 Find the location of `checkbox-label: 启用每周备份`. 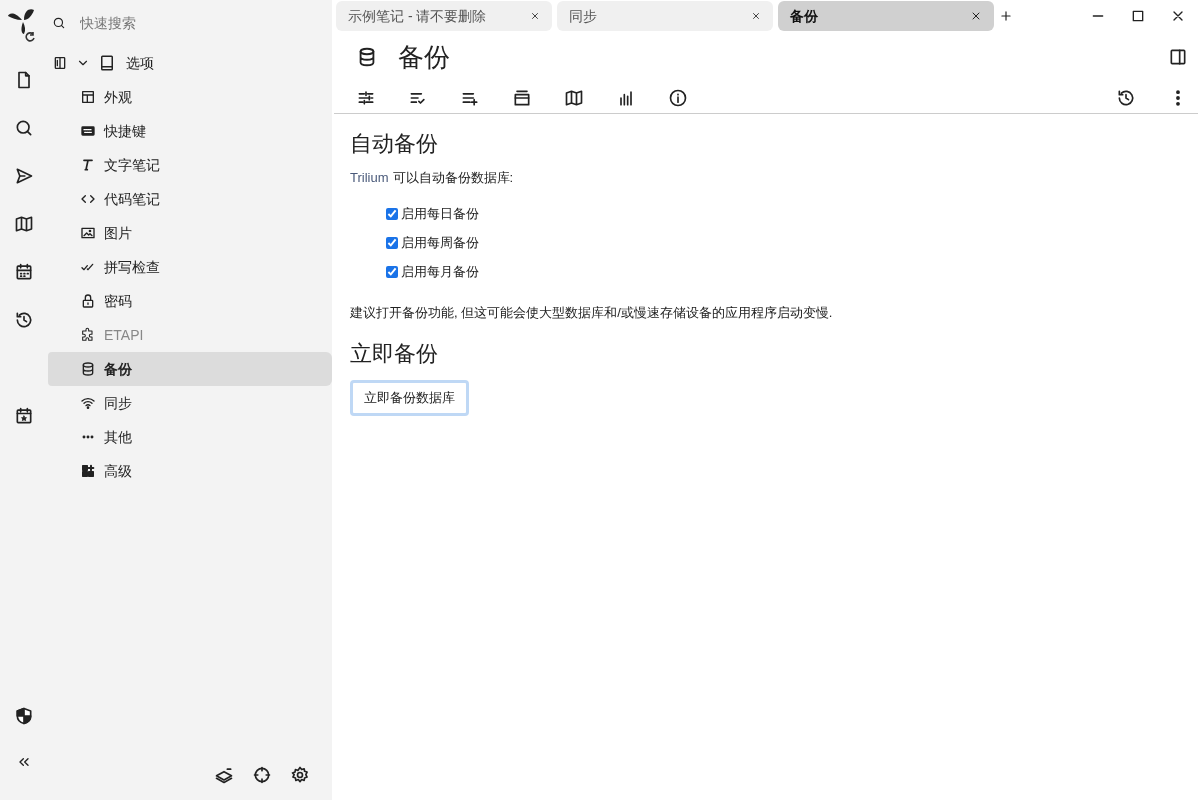

checkbox-label: 启用每周备份 is located at coordinates (440, 243).